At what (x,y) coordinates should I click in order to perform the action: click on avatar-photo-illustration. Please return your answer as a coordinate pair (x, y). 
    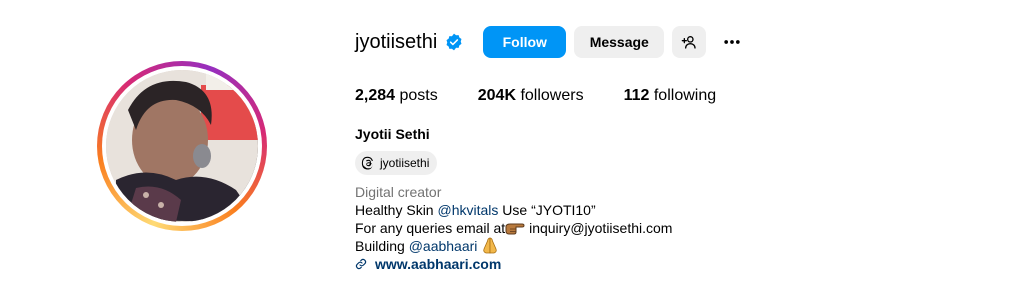
    Looking at the image, I should click on (182, 146).